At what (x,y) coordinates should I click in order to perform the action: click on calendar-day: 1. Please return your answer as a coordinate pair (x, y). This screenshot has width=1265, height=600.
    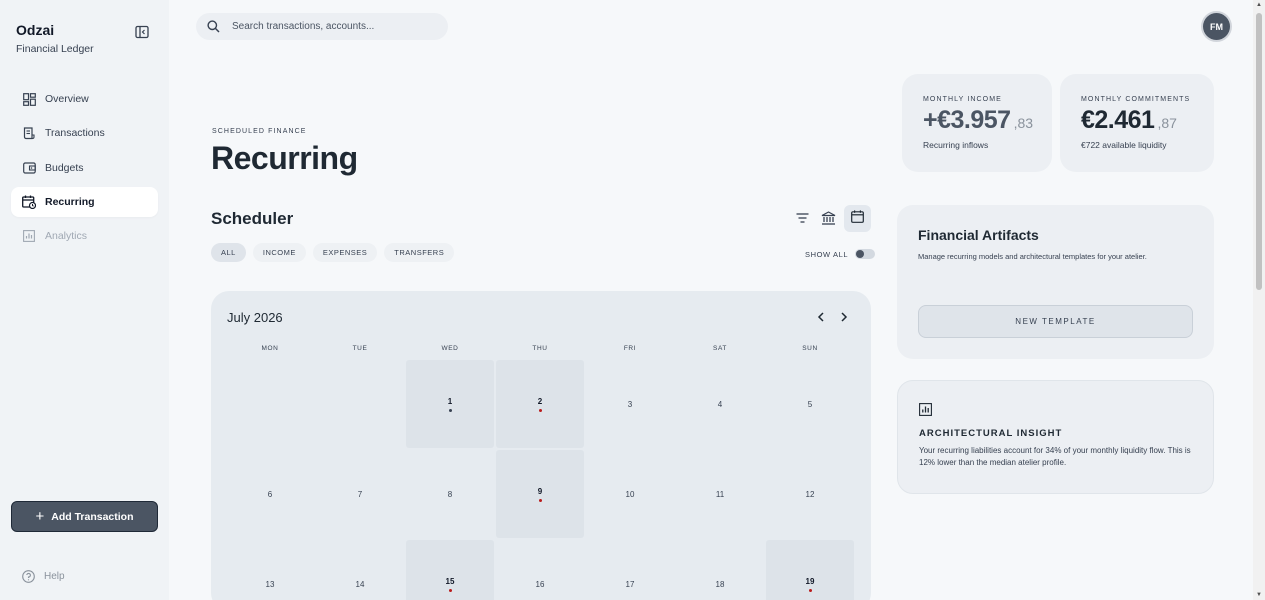
    Looking at the image, I should click on (450, 404).